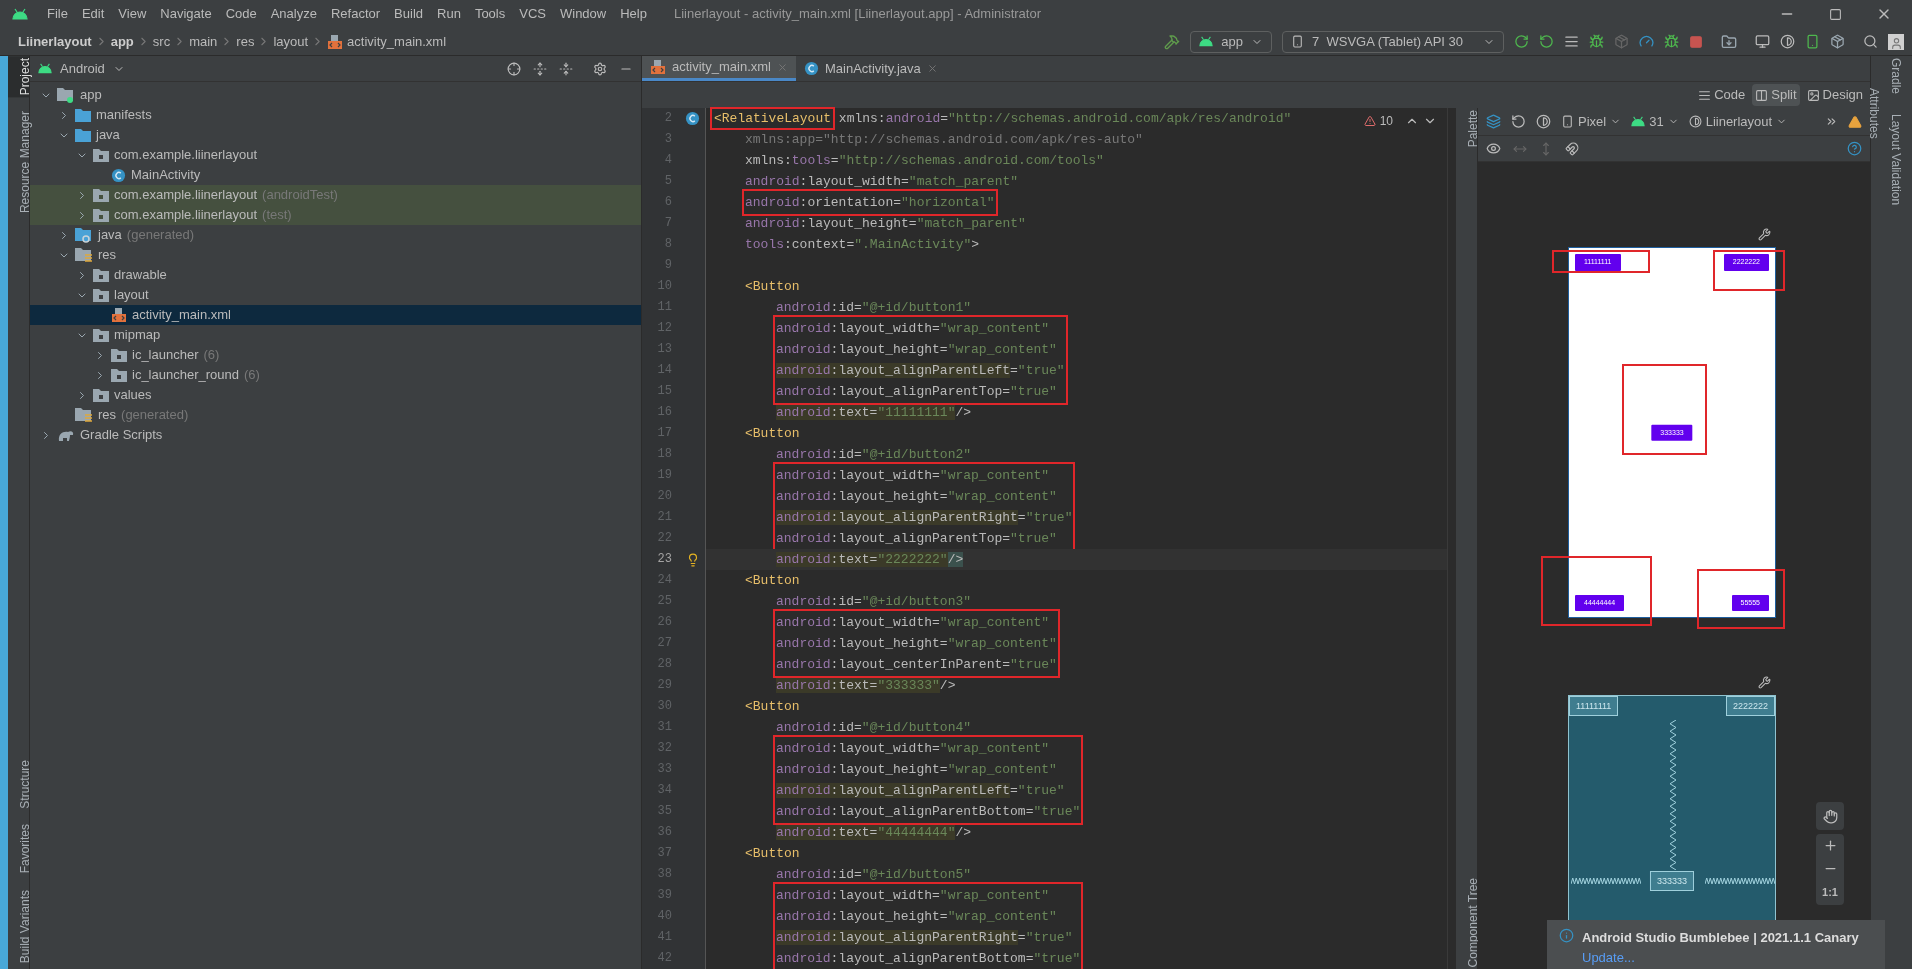  I want to click on tool-window-tab: Favorites, so click(18, 849).